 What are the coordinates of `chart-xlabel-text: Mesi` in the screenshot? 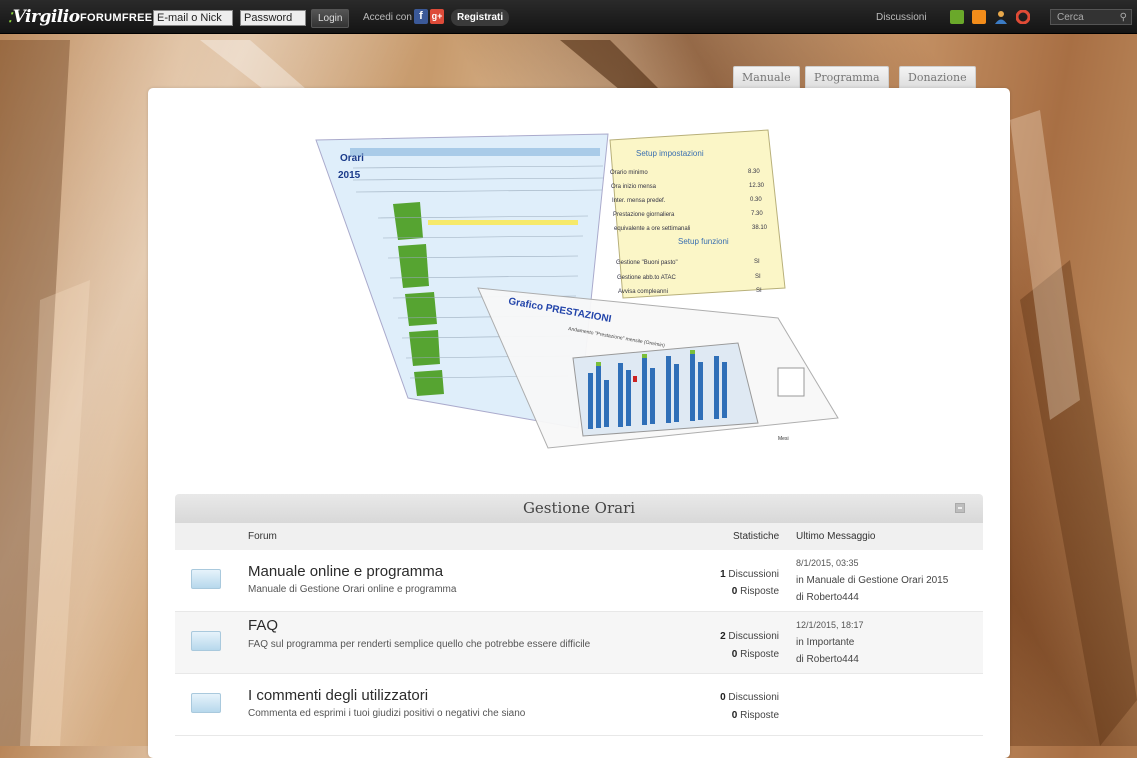 It's located at (783, 439).